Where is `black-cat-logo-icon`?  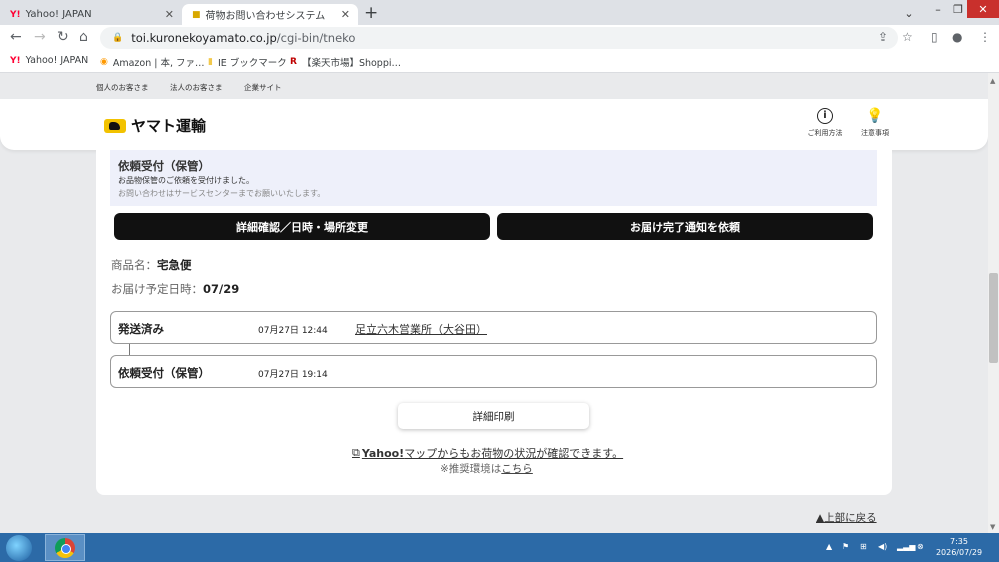 black-cat-logo-icon is located at coordinates (115, 125).